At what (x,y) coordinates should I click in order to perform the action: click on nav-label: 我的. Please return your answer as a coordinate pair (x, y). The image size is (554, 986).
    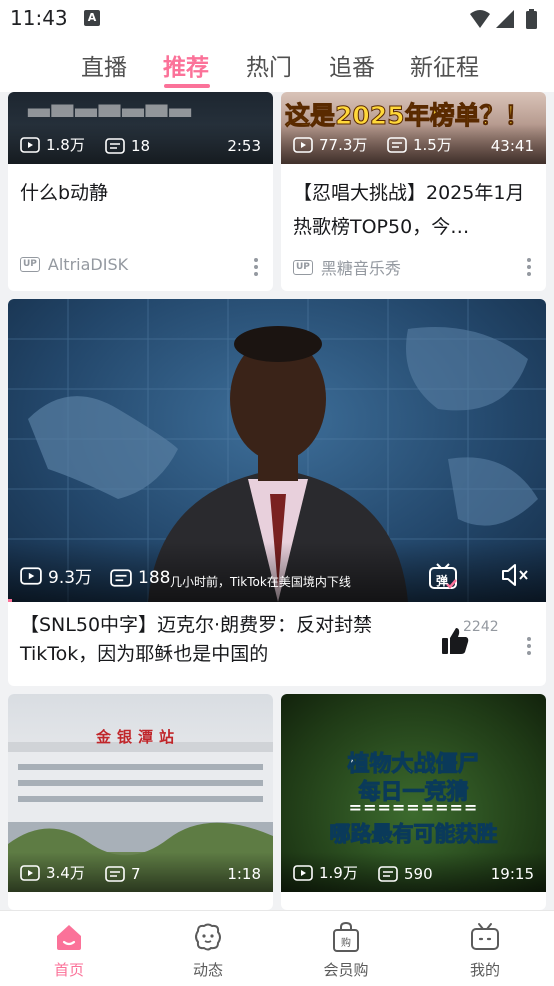
    Looking at the image, I should click on (484, 970).